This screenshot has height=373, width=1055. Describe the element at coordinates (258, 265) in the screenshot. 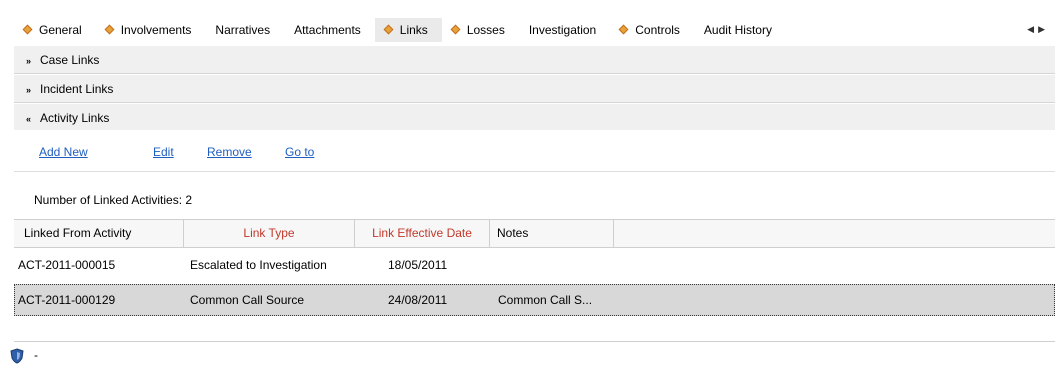

I see `link-type-cell: Escalated to Investigation` at that location.